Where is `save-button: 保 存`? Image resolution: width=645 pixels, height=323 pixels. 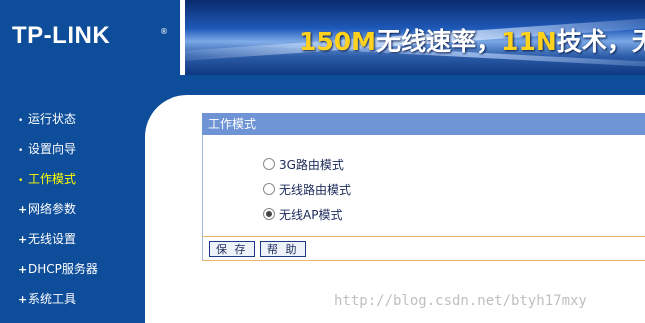 save-button: 保 存 is located at coordinates (232, 249).